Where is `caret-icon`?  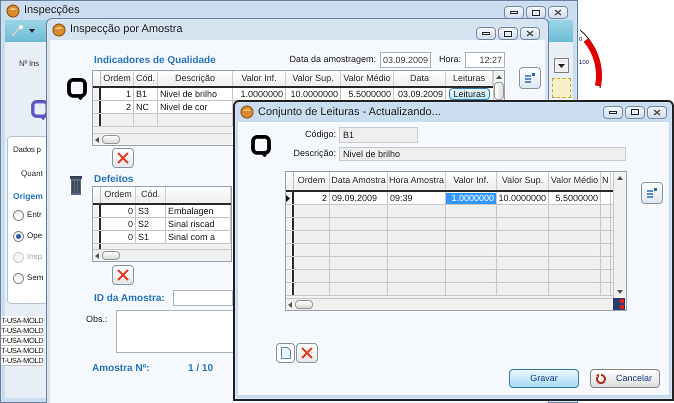 caret-icon is located at coordinates (32, 31).